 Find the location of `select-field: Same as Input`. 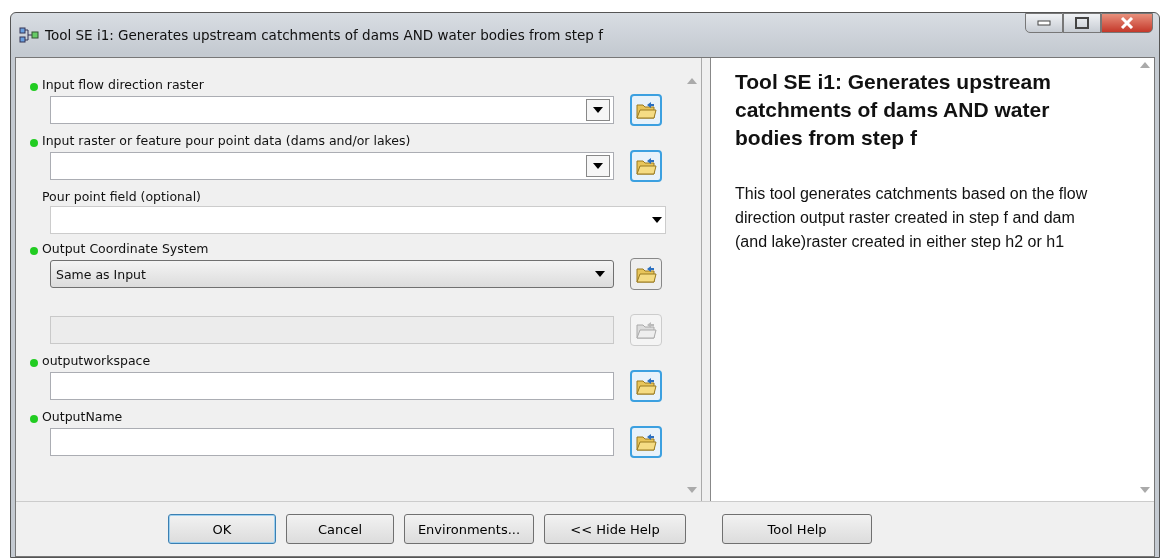

select-field: Same as Input is located at coordinates (332, 274).